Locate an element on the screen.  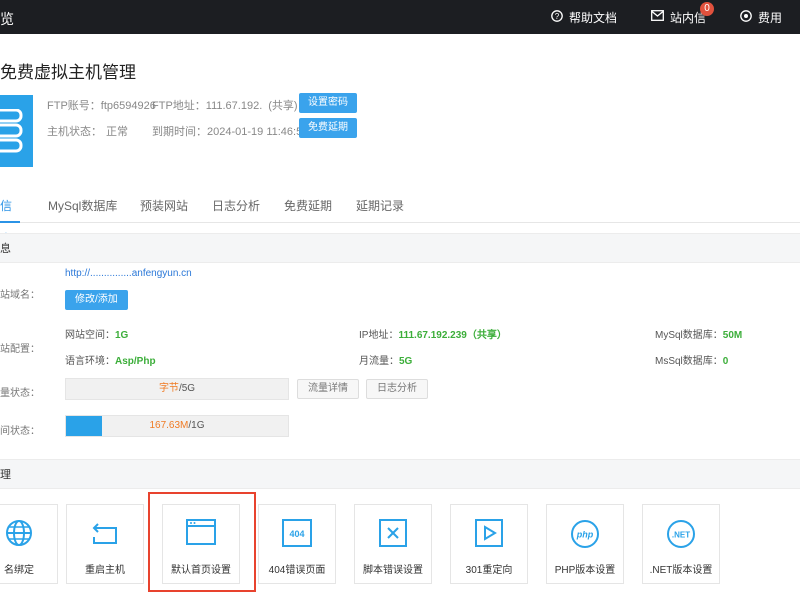
messages-count-badge: 0 is located at coordinates (706, 8).